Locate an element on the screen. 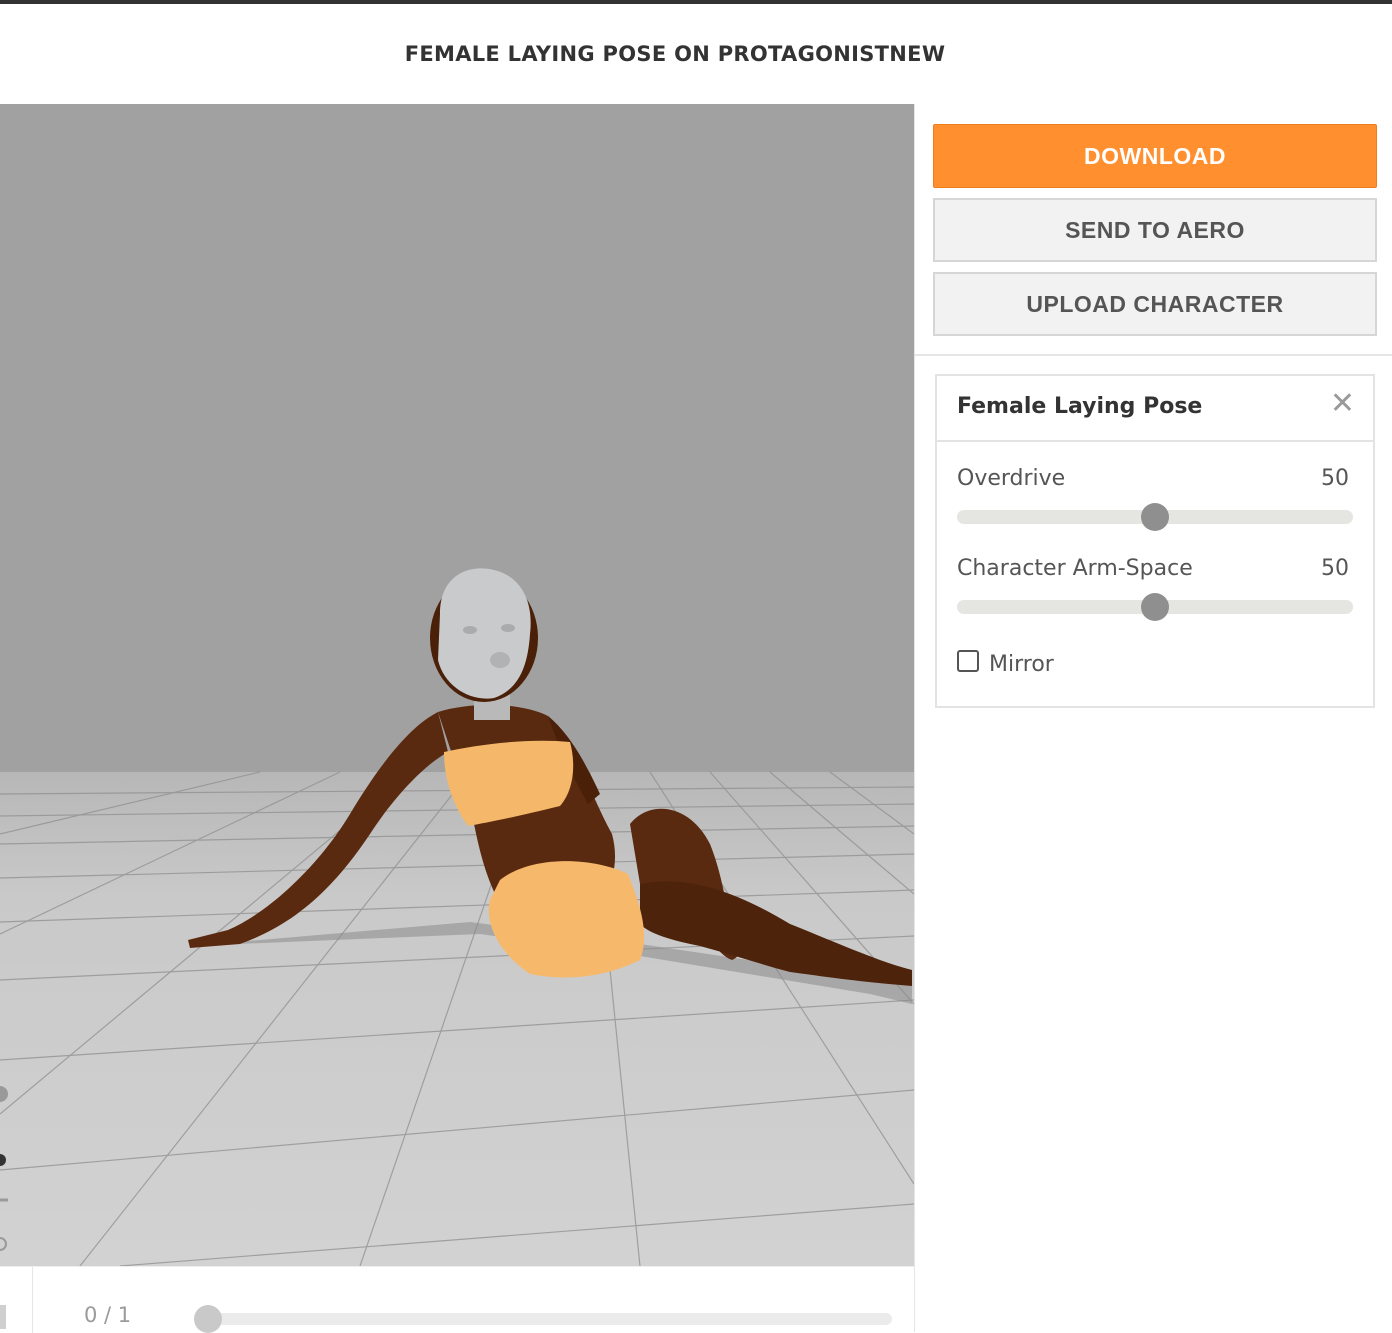  mirror-label: Mirror is located at coordinates (1021, 664).